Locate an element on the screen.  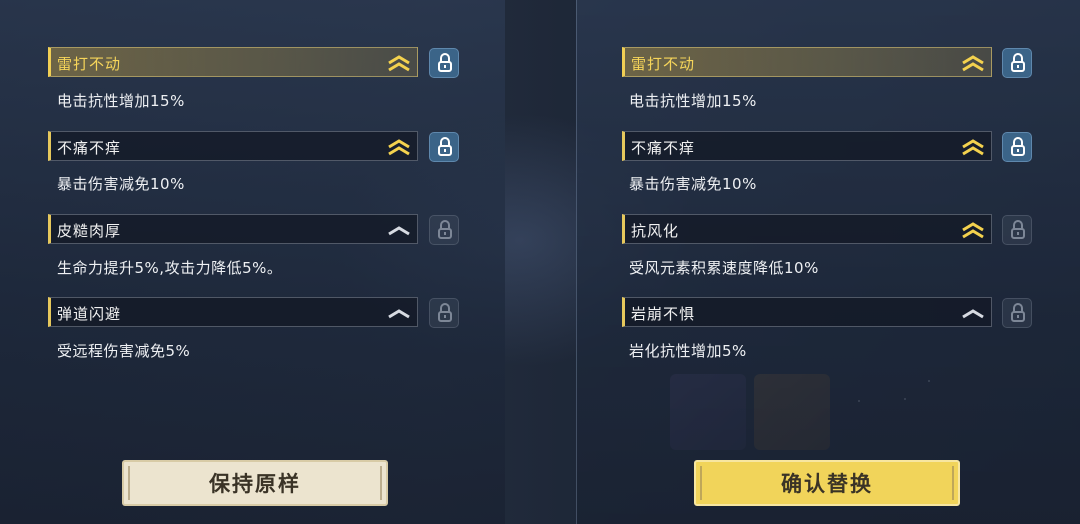
trait-name: 抗风化 is located at coordinates (655, 231).